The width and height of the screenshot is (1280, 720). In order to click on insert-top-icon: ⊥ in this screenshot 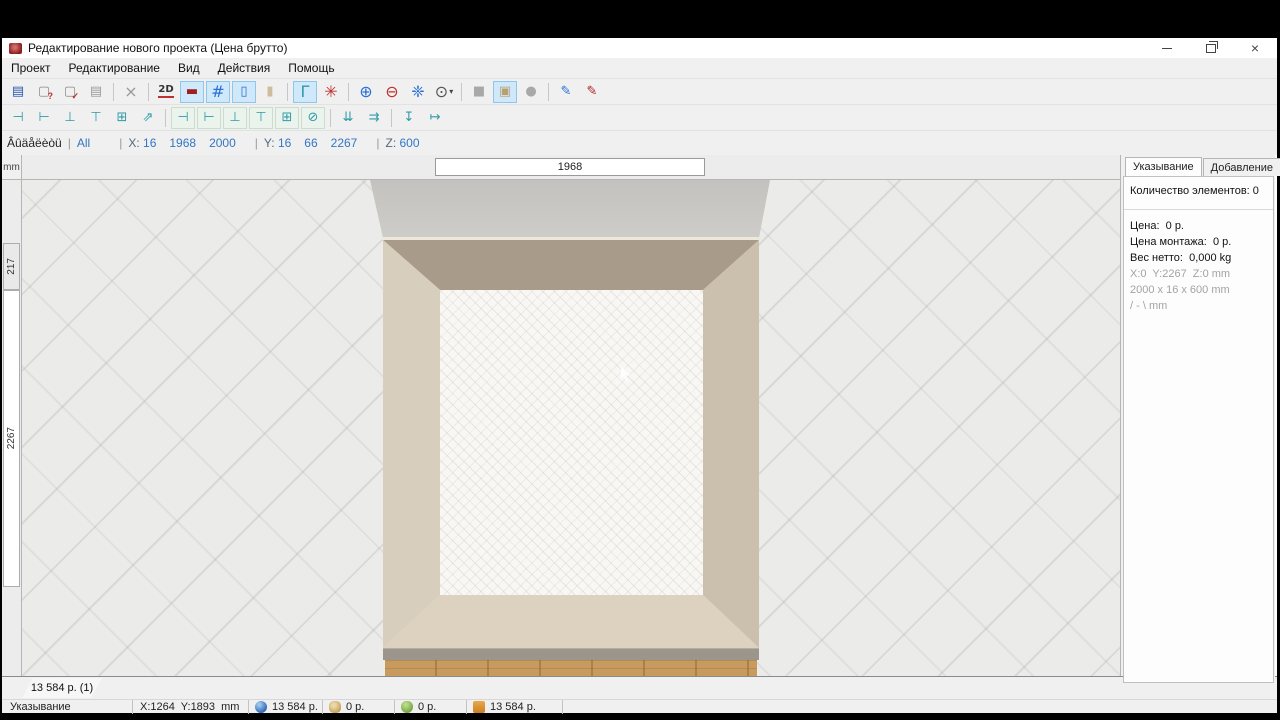, I will do `click(235, 117)`.